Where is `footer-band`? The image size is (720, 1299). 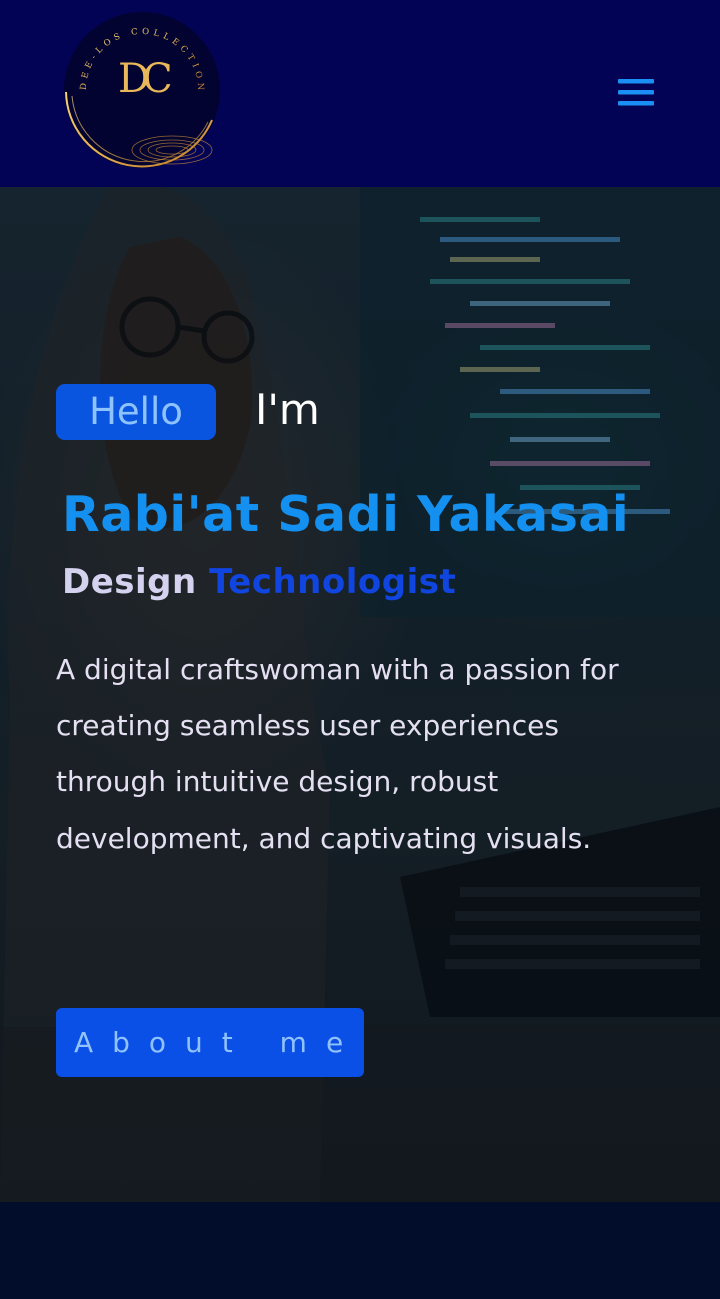
footer-band is located at coordinates (360, 1250).